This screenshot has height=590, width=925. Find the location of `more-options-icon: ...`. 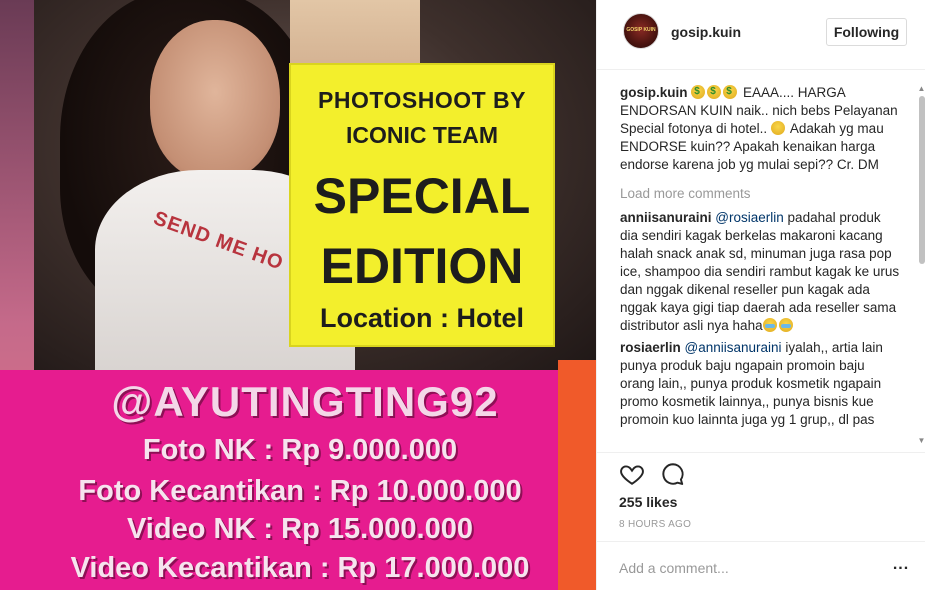

more-options-icon: ... is located at coordinates (901, 567).